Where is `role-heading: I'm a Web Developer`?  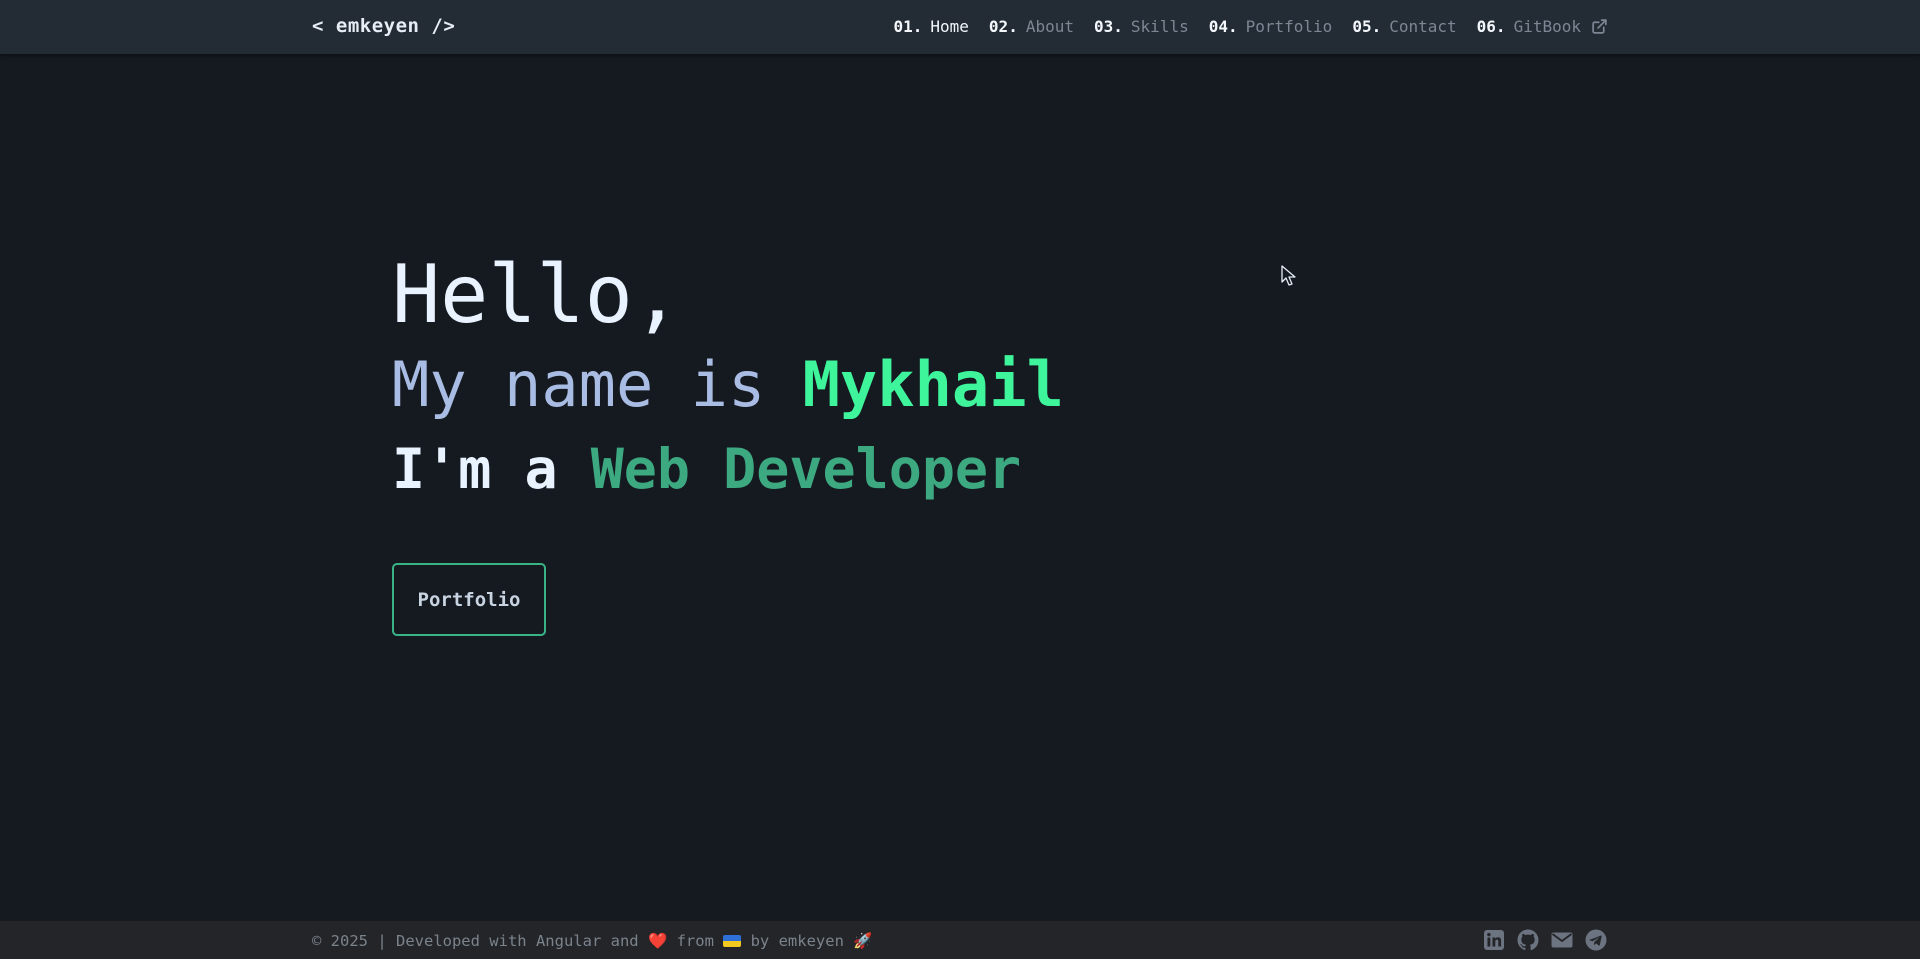
role-heading: I'm a Web Developer is located at coordinates (728, 469).